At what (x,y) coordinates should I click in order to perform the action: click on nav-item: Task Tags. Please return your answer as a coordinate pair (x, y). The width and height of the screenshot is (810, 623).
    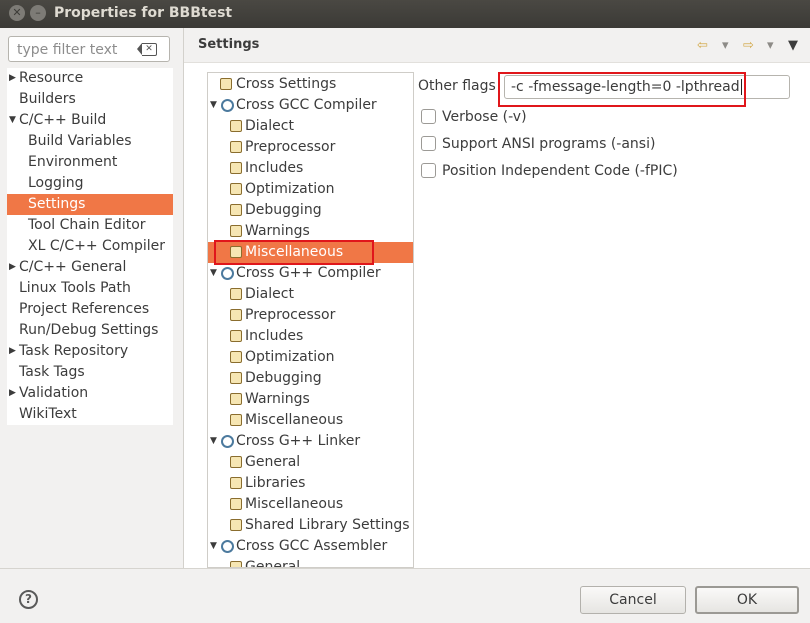
    Looking at the image, I should click on (90, 372).